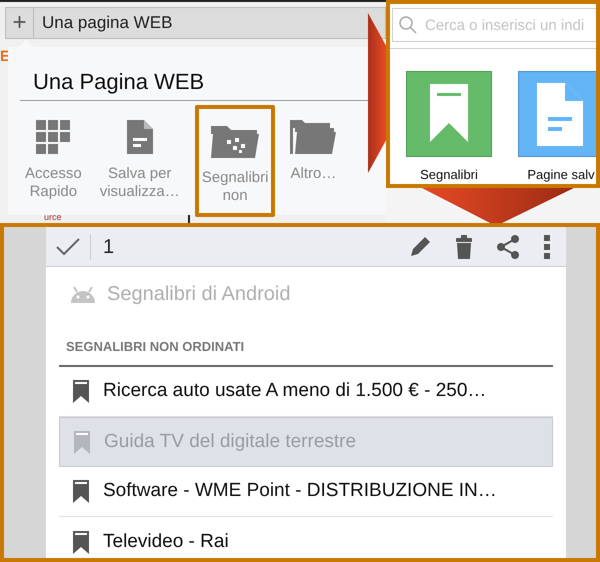  I want to click on search-icon, so click(408, 25).